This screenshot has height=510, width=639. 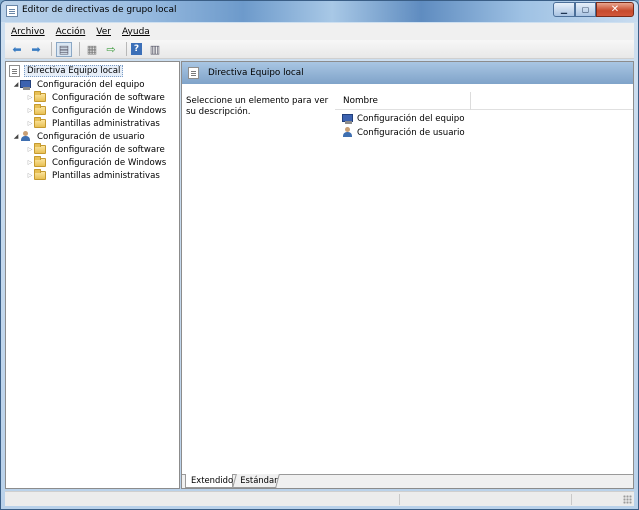 I want to click on maximize-icon: ▢, so click(x=585, y=9).